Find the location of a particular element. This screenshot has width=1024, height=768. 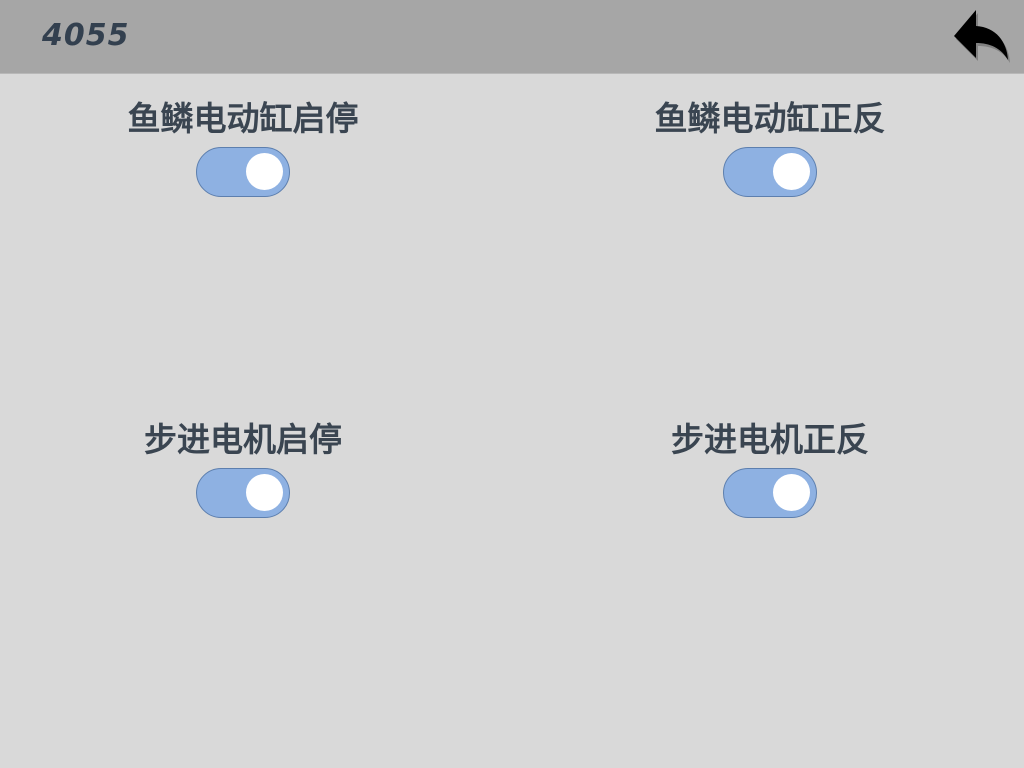

control-fish-scale-cylinder-direction: 鱼鳞电动缸正反 is located at coordinates (770, 148).